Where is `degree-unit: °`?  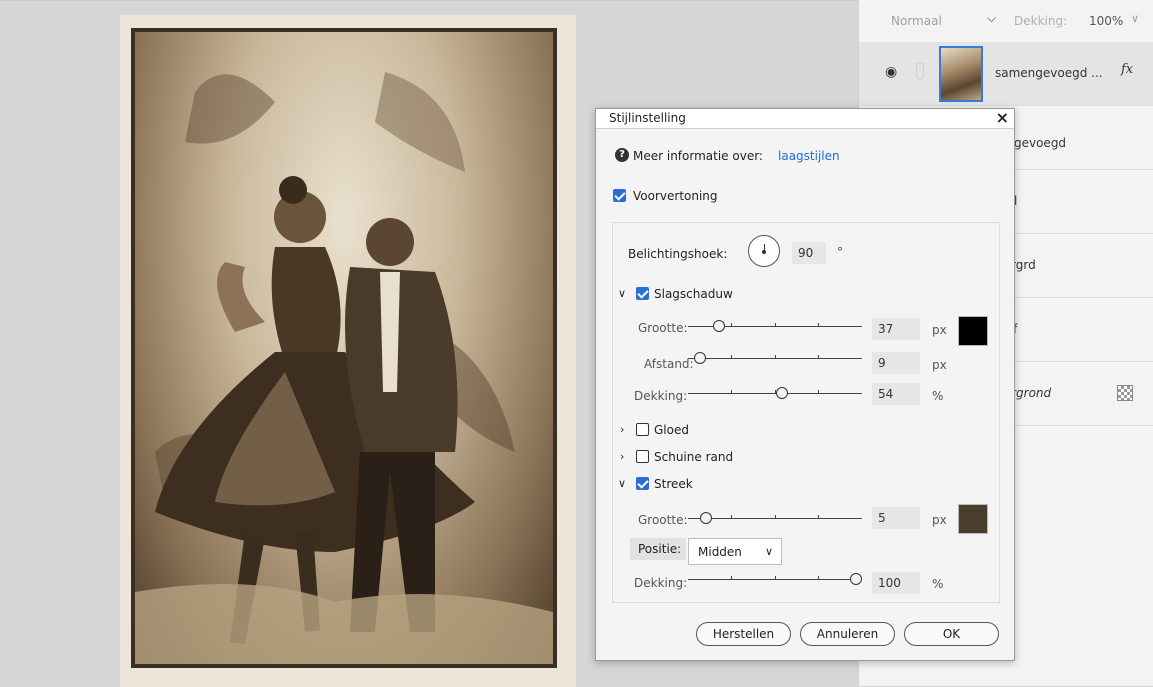 degree-unit: ° is located at coordinates (840, 252).